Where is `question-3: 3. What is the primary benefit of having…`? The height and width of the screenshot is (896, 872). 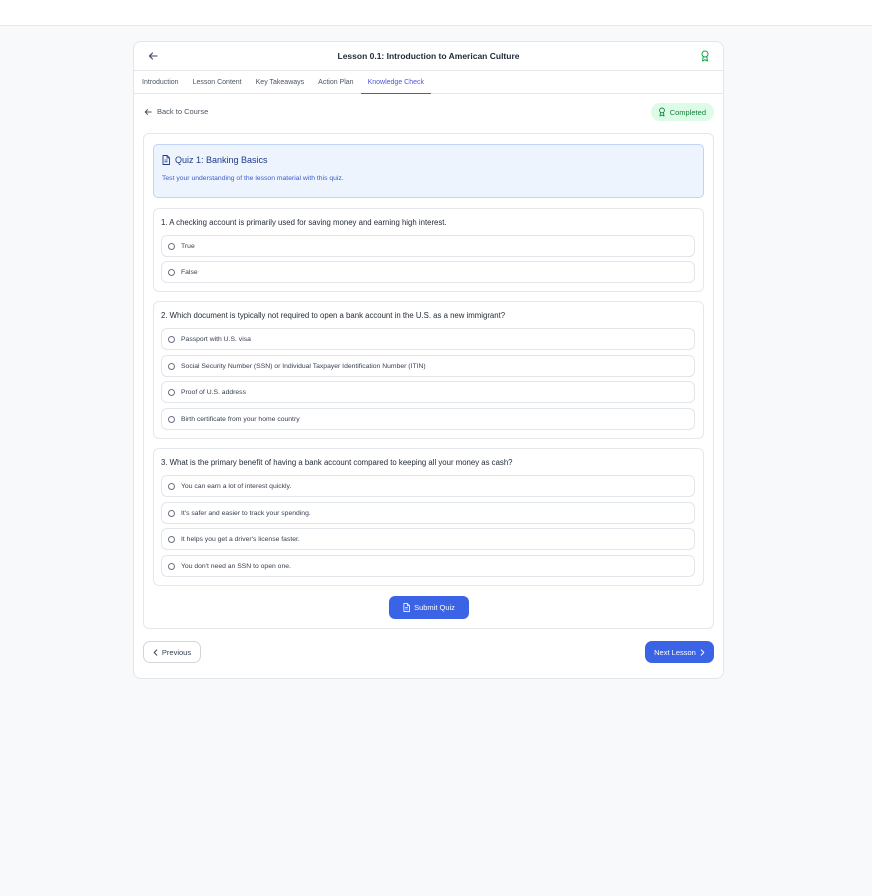
question-3: 3. What is the primary benefit of having… is located at coordinates (428, 517).